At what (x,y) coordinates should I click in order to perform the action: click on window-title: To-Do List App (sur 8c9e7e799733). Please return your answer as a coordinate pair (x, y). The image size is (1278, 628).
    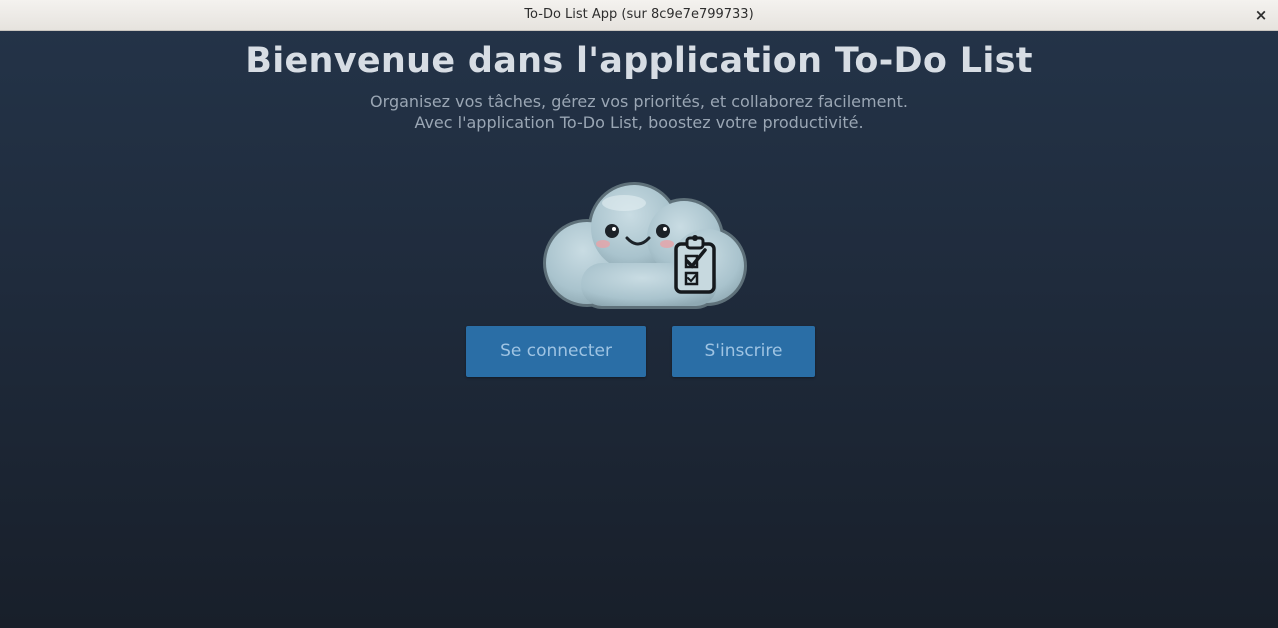
    Looking at the image, I should click on (639, 14).